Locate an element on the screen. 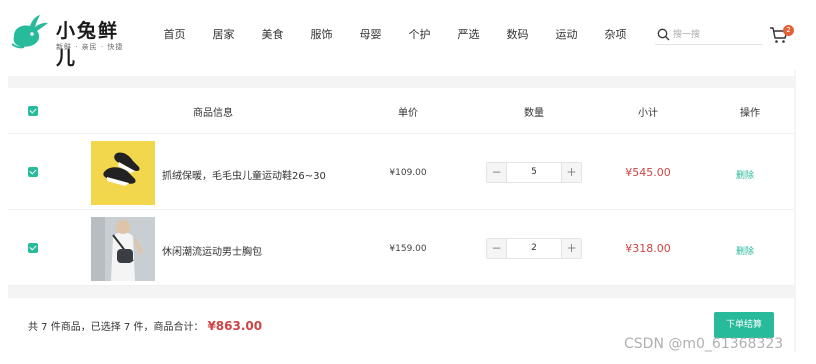 The height and width of the screenshot is (364, 816). select-all-checkbox is located at coordinates (33, 111).